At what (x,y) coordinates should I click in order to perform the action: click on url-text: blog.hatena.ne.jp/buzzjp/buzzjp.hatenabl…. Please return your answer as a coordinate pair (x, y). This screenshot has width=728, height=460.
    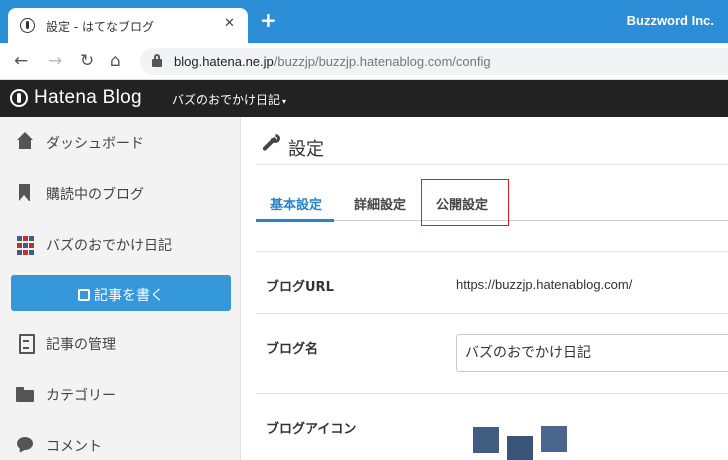
    Looking at the image, I should click on (332, 61).